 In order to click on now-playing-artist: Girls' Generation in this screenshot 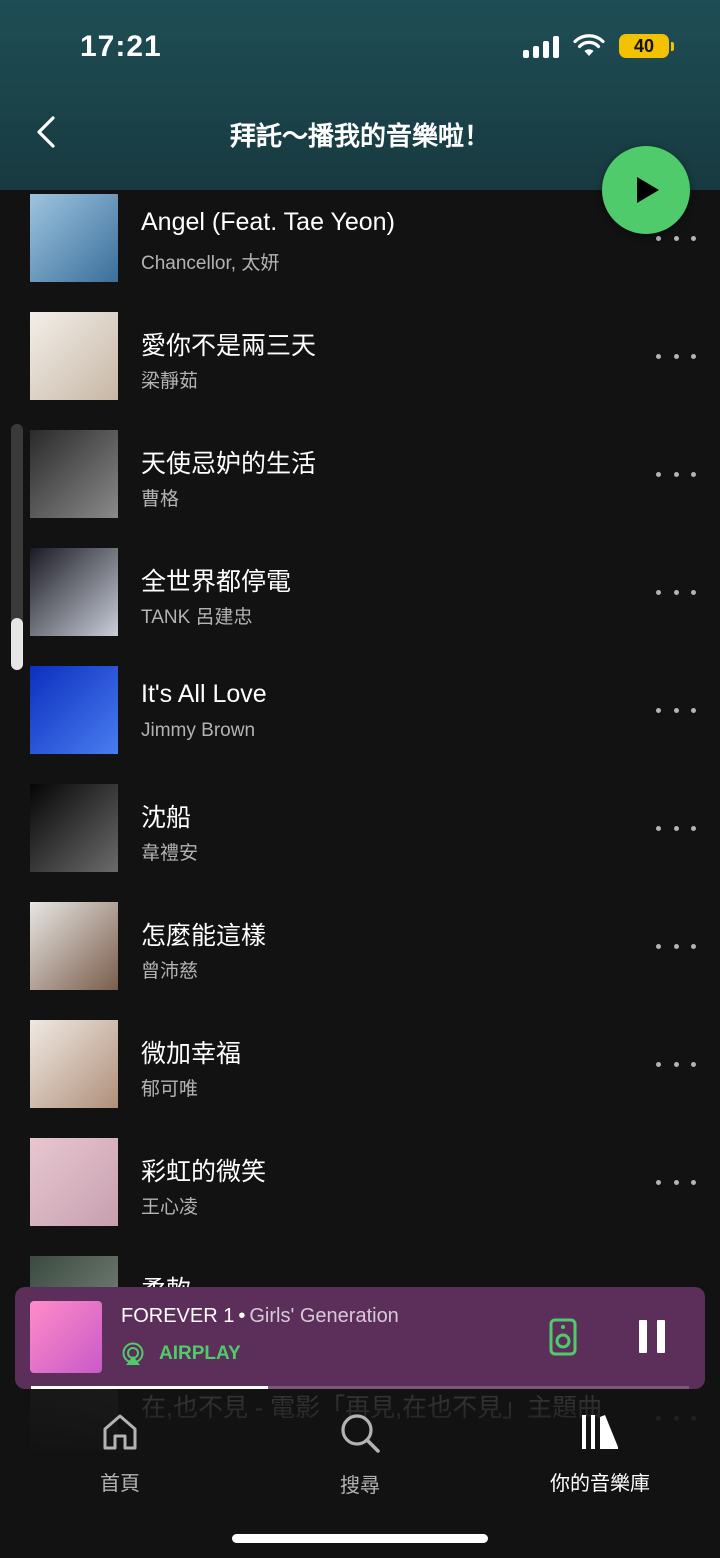, I will do `click(324, 1316)`.